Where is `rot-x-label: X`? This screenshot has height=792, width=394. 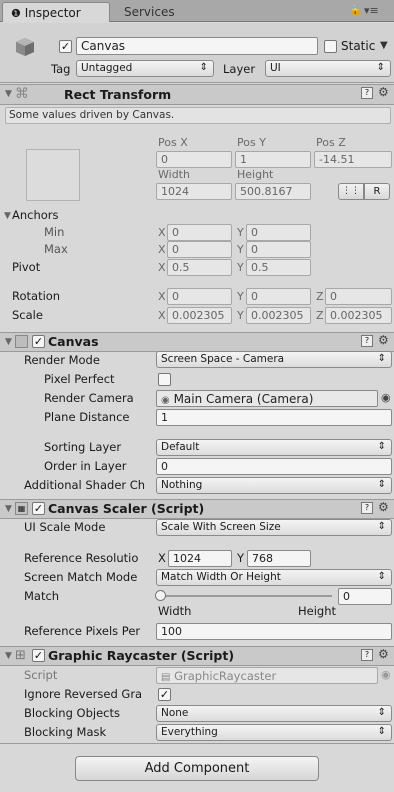 rot-x-label: X is located at coordinates (162, 296).